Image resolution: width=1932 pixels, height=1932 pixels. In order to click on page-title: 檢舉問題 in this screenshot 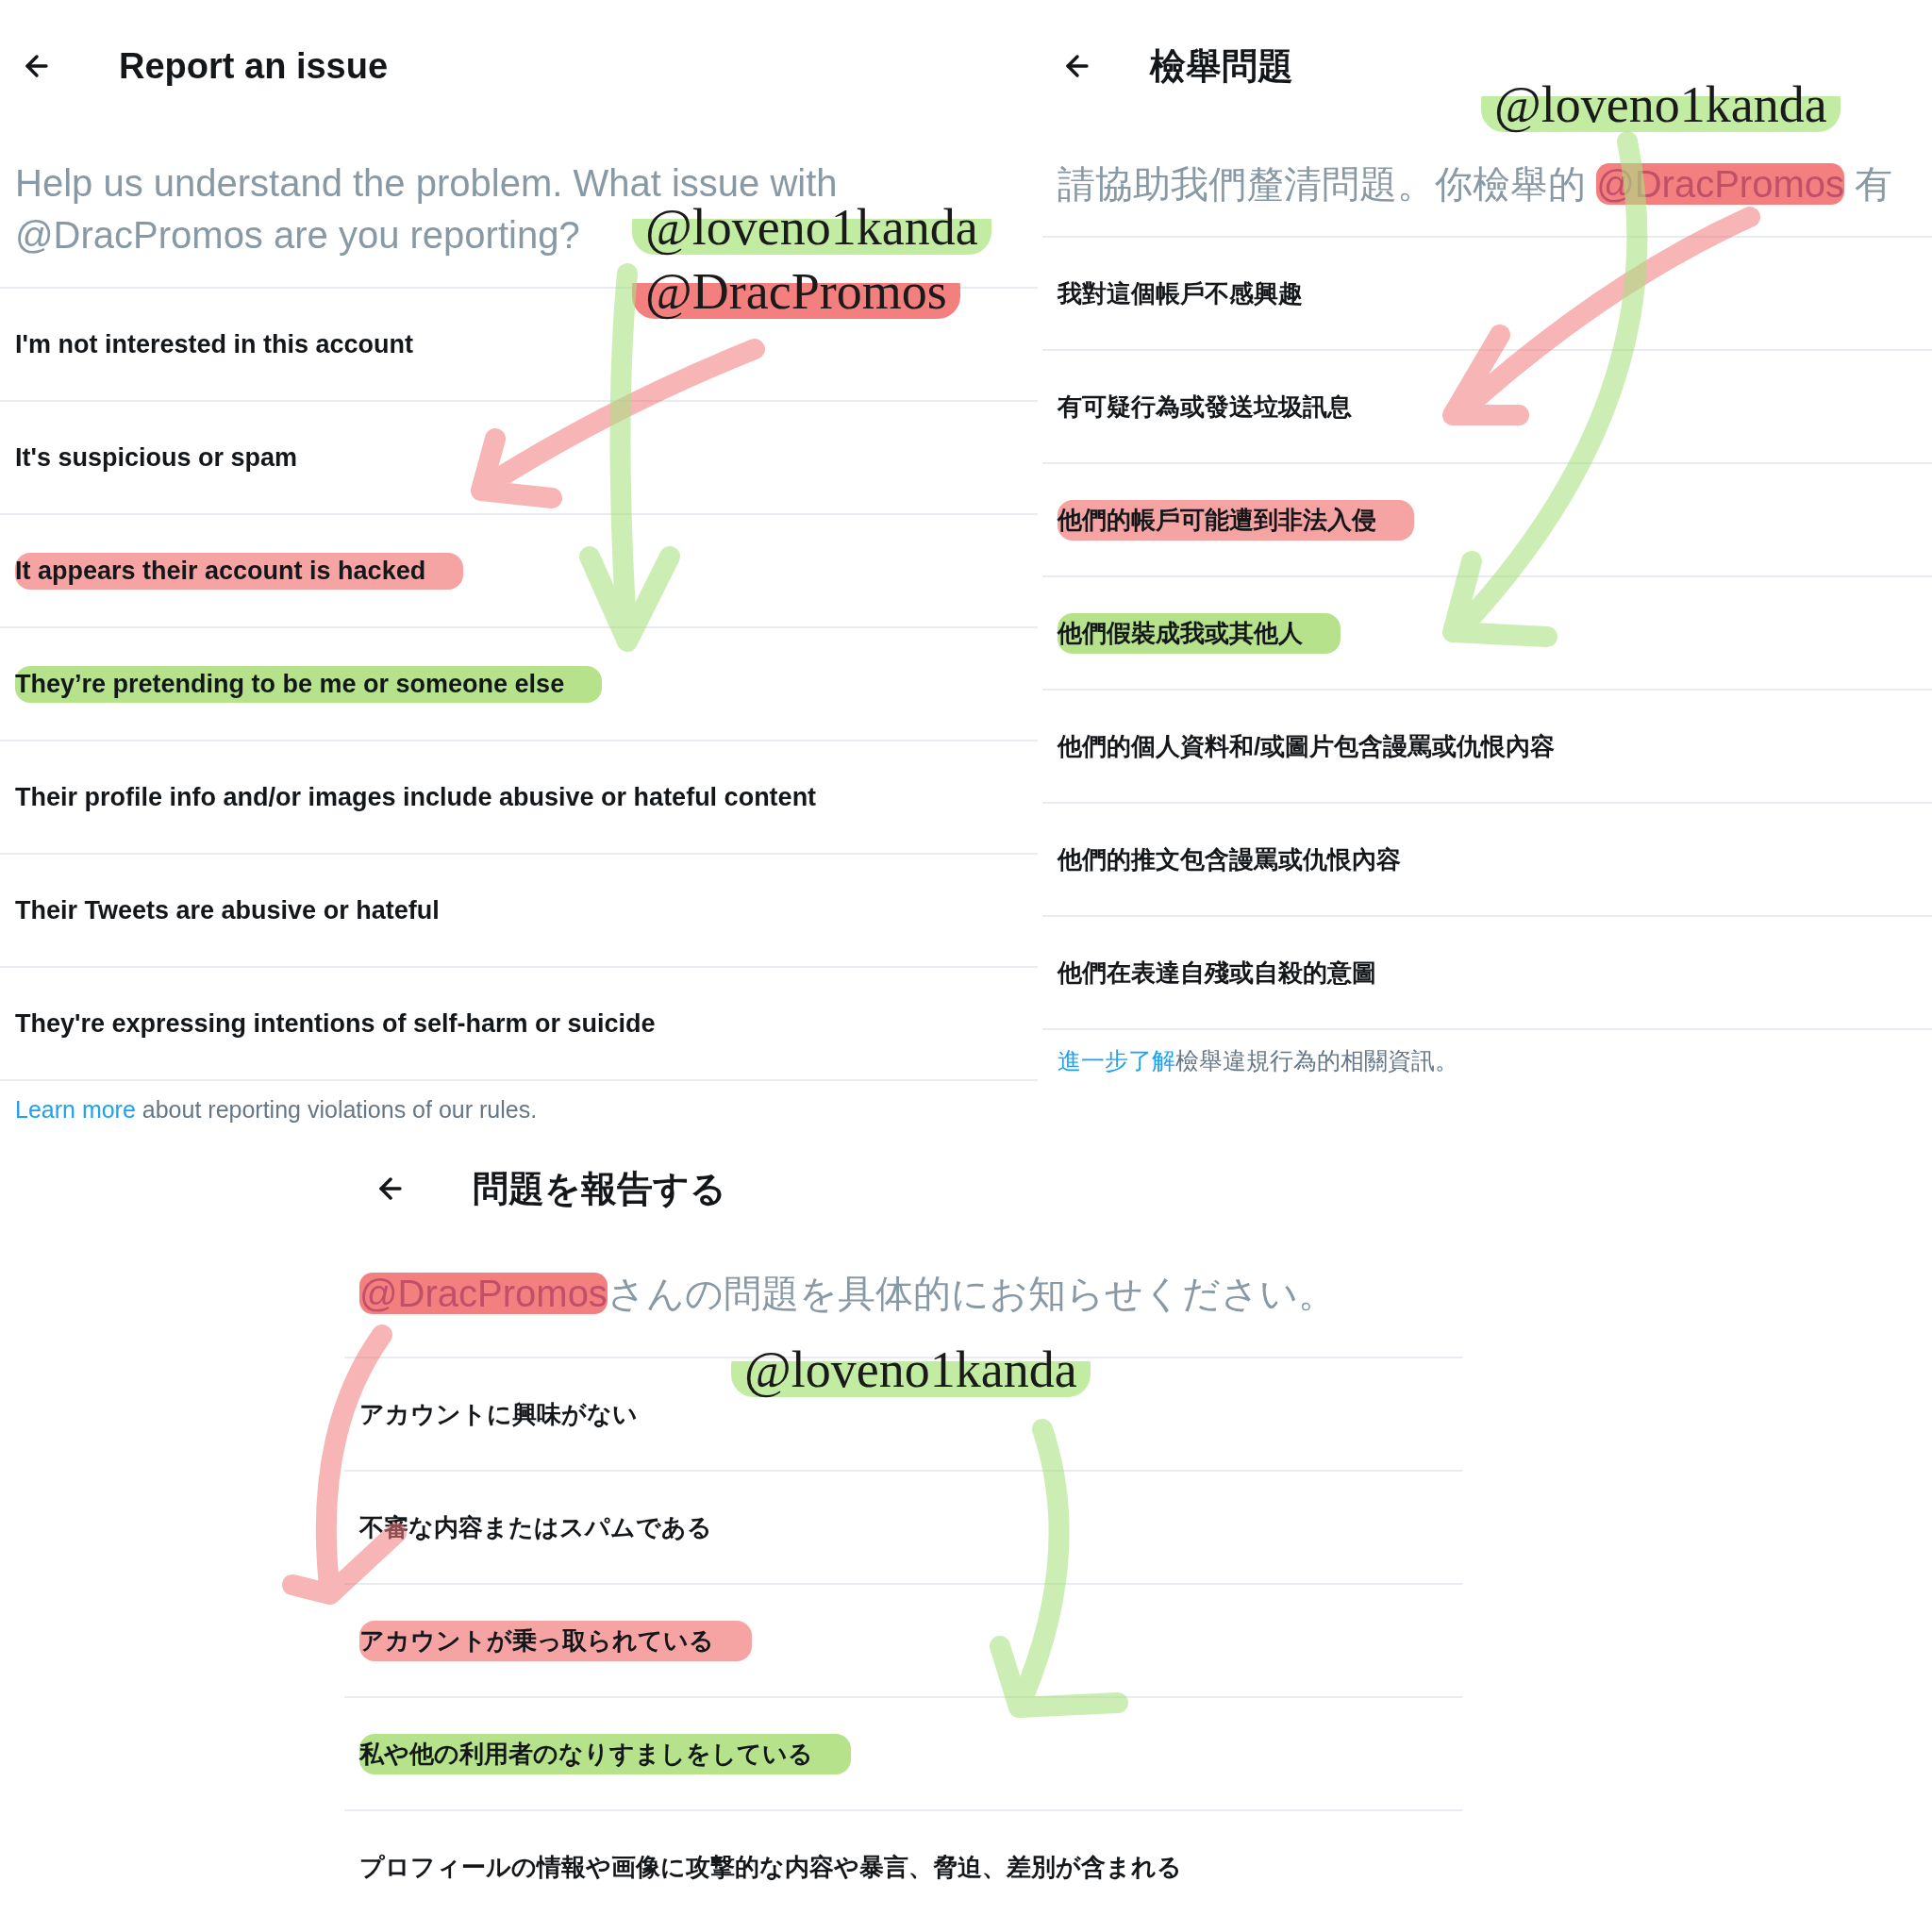, I will do `click(1221, 66)`.